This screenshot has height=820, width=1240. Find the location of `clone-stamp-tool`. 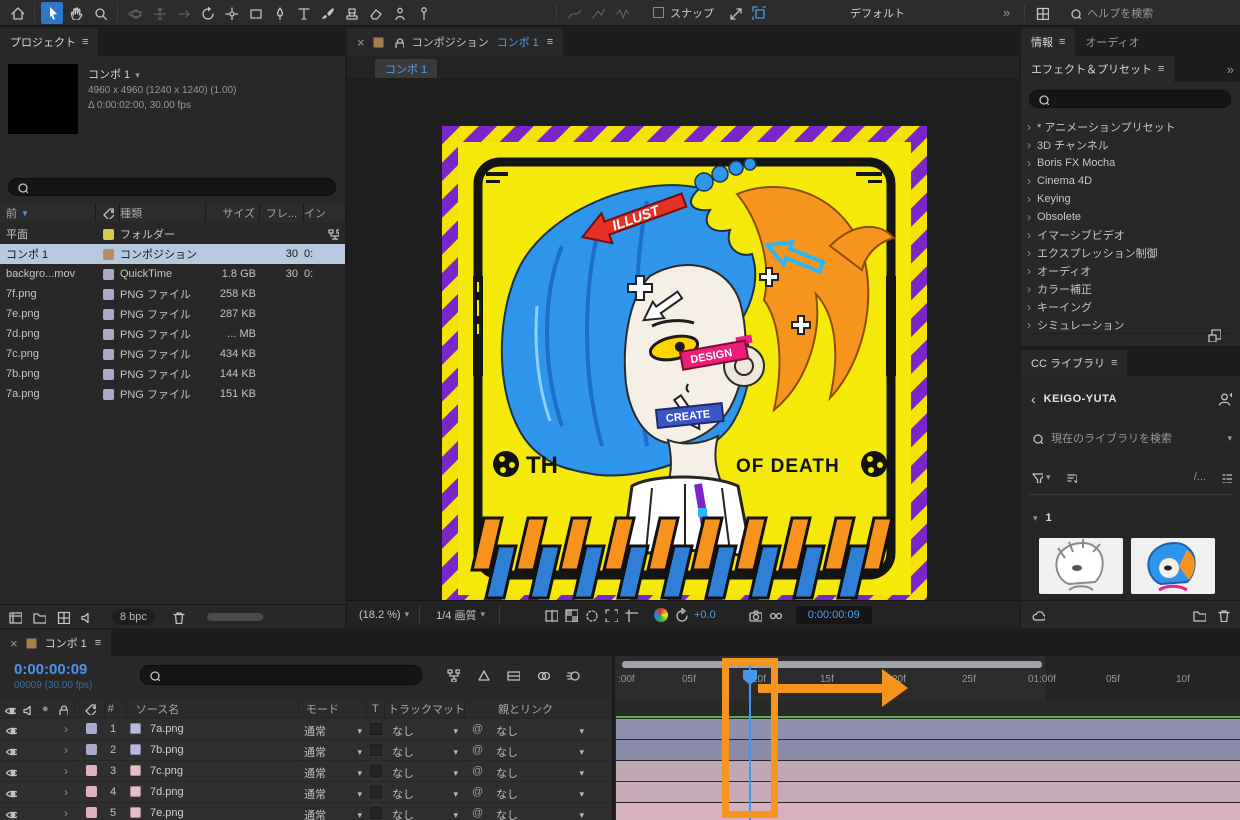

clone-stamp-tool is located at coordinates (351, 13).